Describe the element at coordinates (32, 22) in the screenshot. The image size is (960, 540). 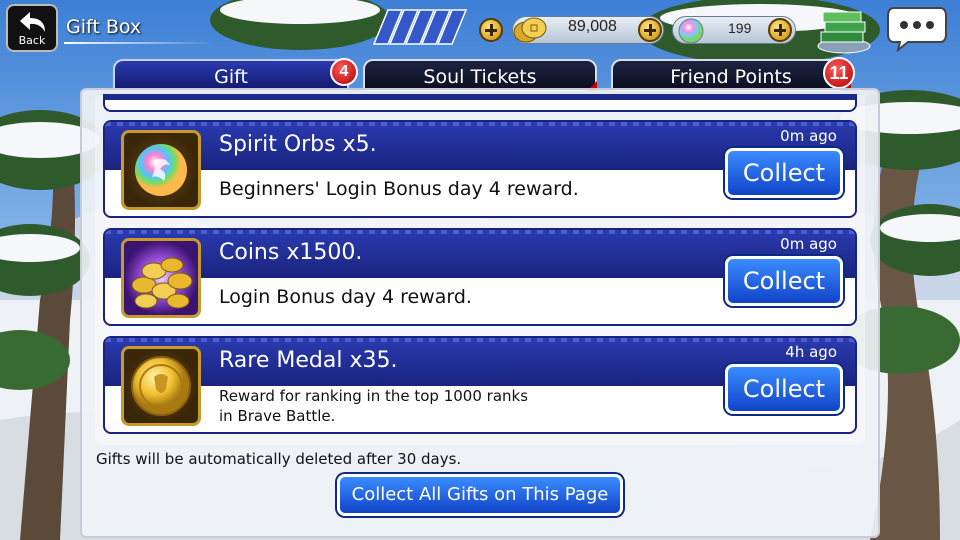
I see `back-arrow-icon` at that location.